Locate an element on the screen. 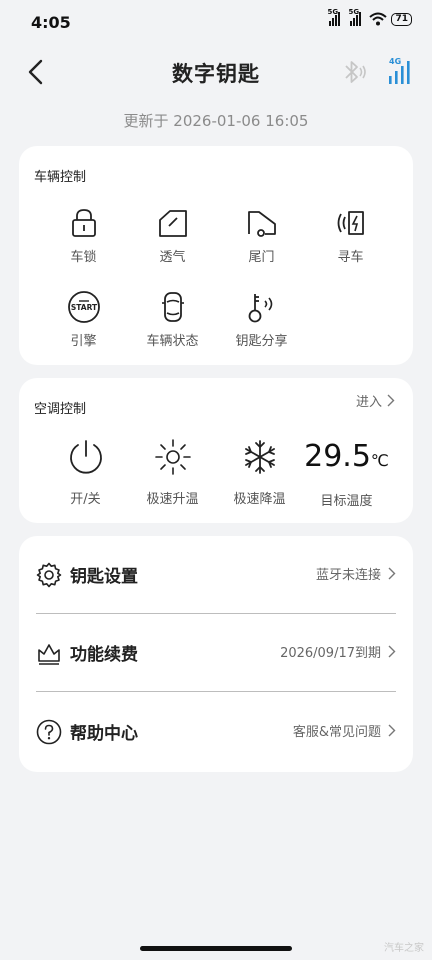 This screenshot has width=432, height=960. ac-control-card: 空调控制 进入 开/关 极速升温 极速降温 29.5℃ 目标温度 is located at coordinates (216, 450).